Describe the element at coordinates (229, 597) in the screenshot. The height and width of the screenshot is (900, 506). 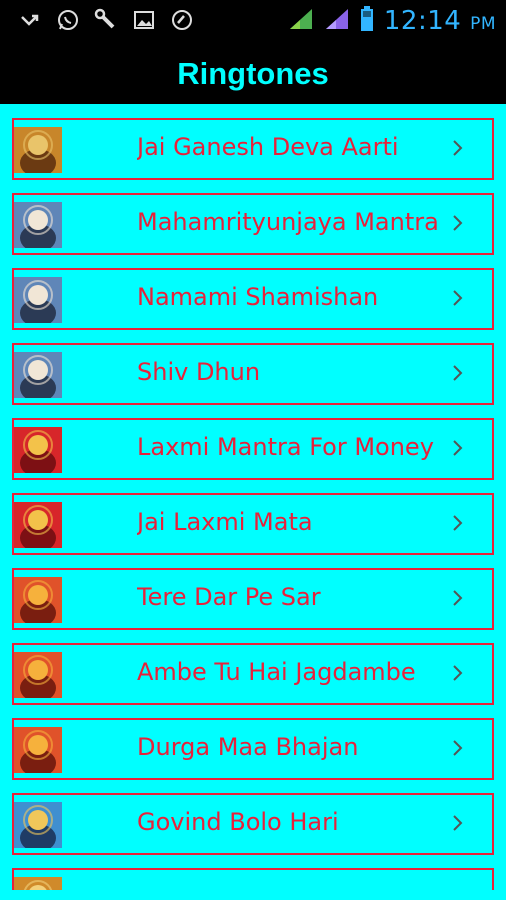
I see `ringtone-title: Tere Dar Pe Sar` at that location.